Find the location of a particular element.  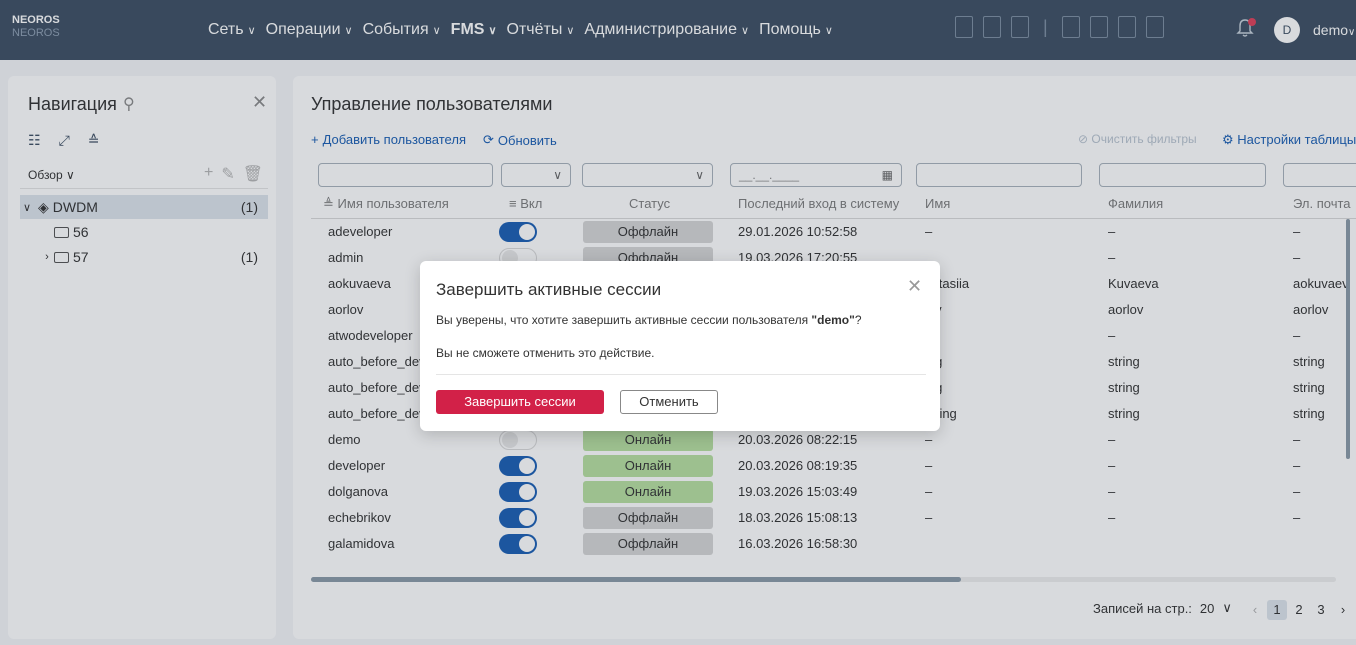

dialog-message-end: ? is located at coordinates (858, 320).